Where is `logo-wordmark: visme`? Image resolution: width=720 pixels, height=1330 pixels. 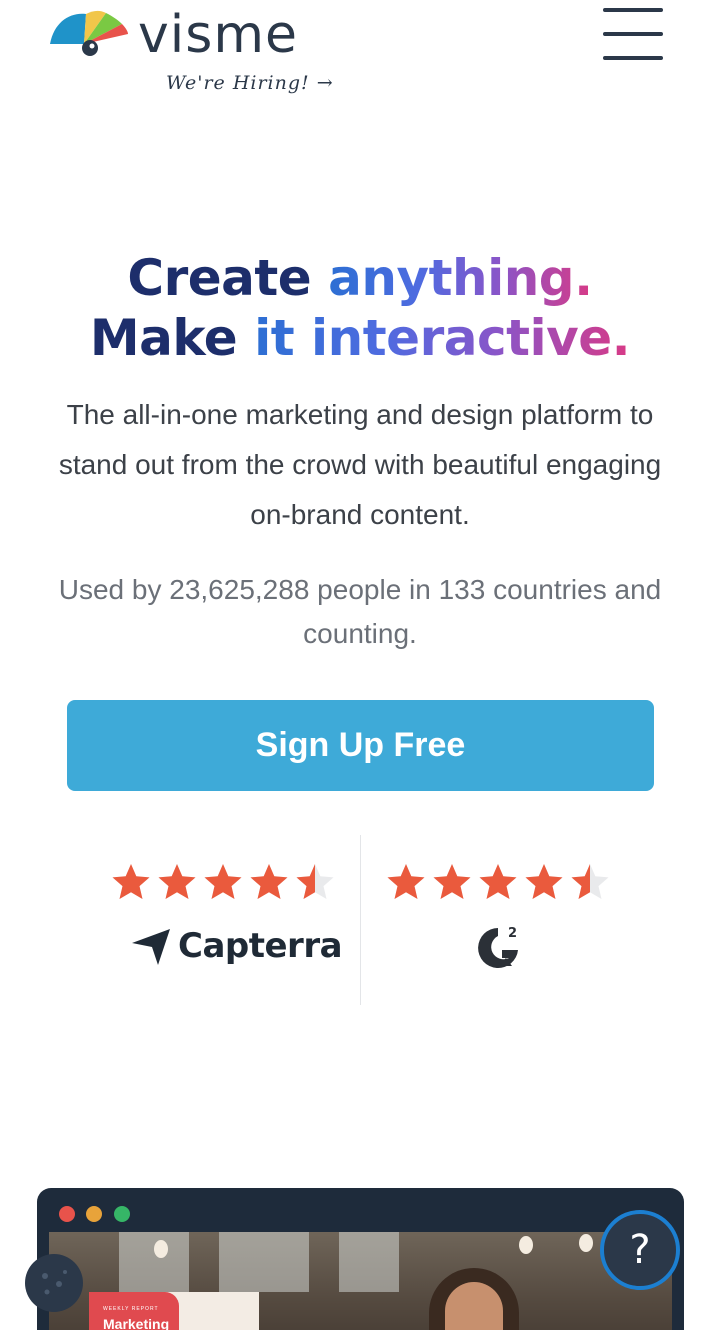
logo-wordmark: visme is located at coordinates (218, 35).